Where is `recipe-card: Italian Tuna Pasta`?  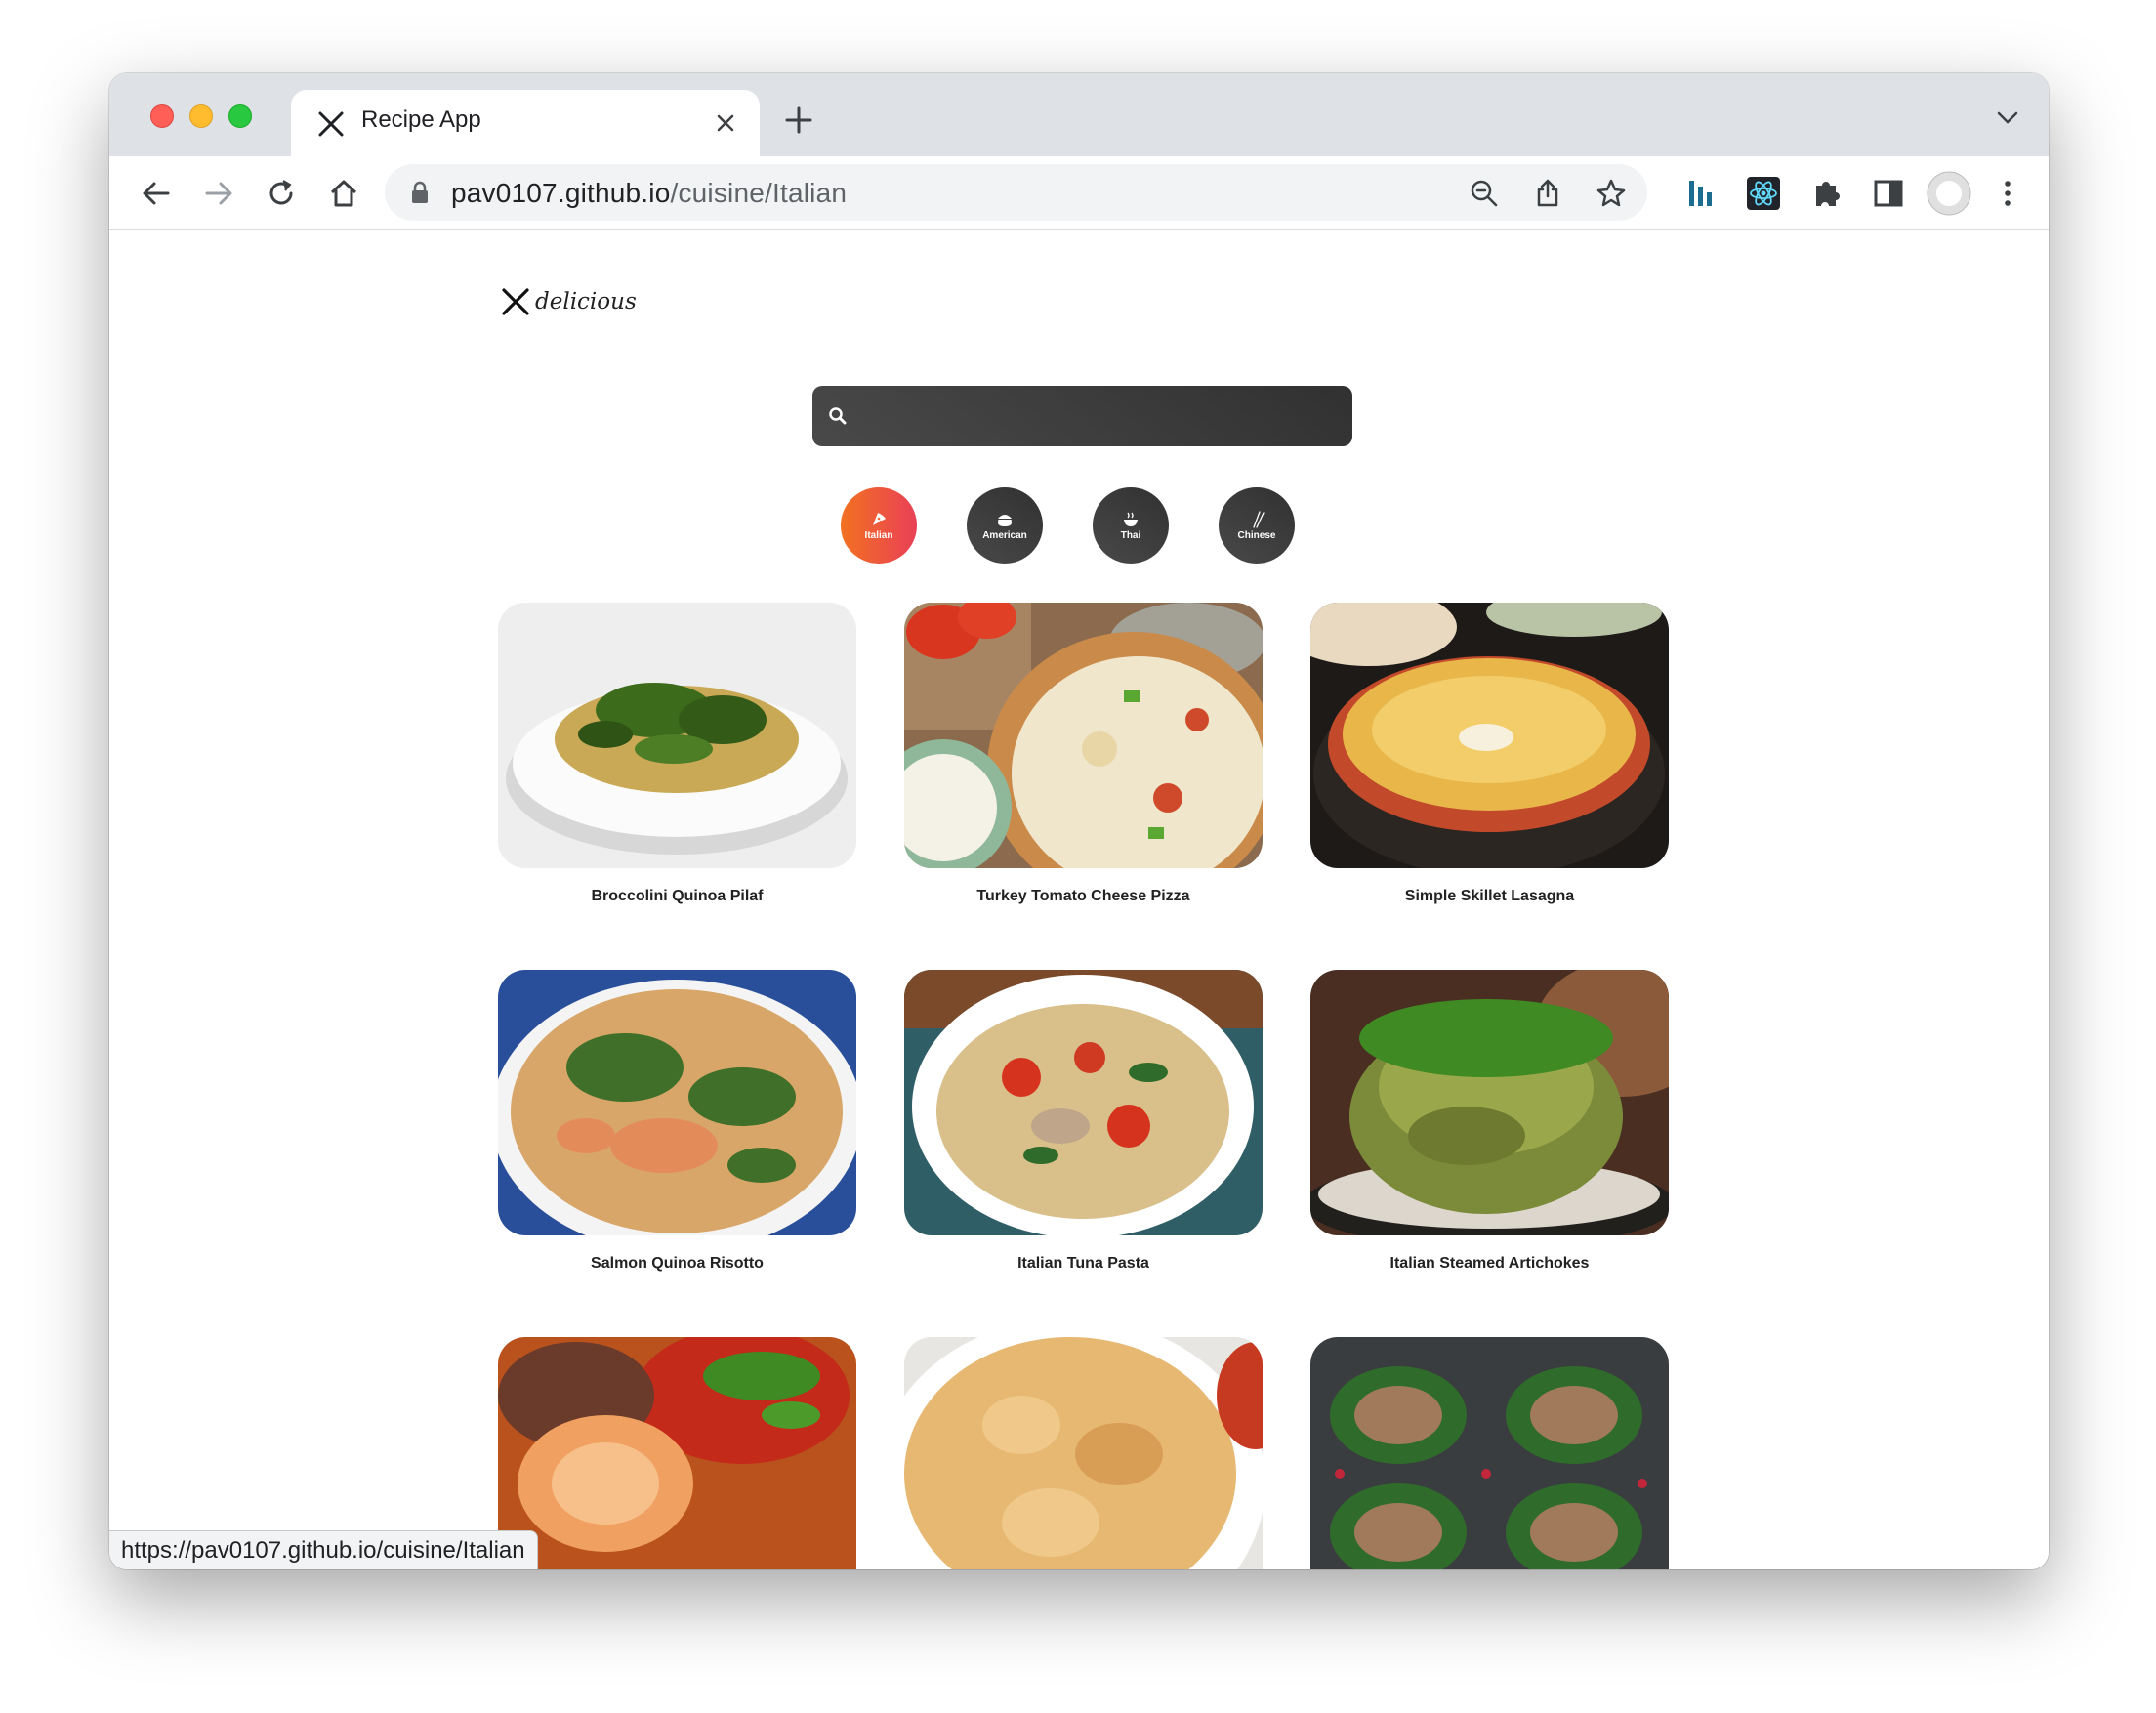
recipe-card: Italian Tuna Pasta is located at coordinates (1083, 1122).